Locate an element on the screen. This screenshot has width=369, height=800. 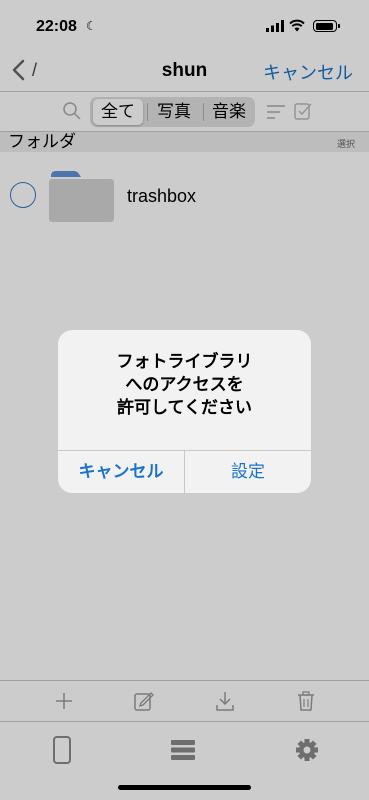
permission-alert: フォトライブラリ へのアクセスを 許可してください キャンセル 設定 is located at coordinates (184, 411).